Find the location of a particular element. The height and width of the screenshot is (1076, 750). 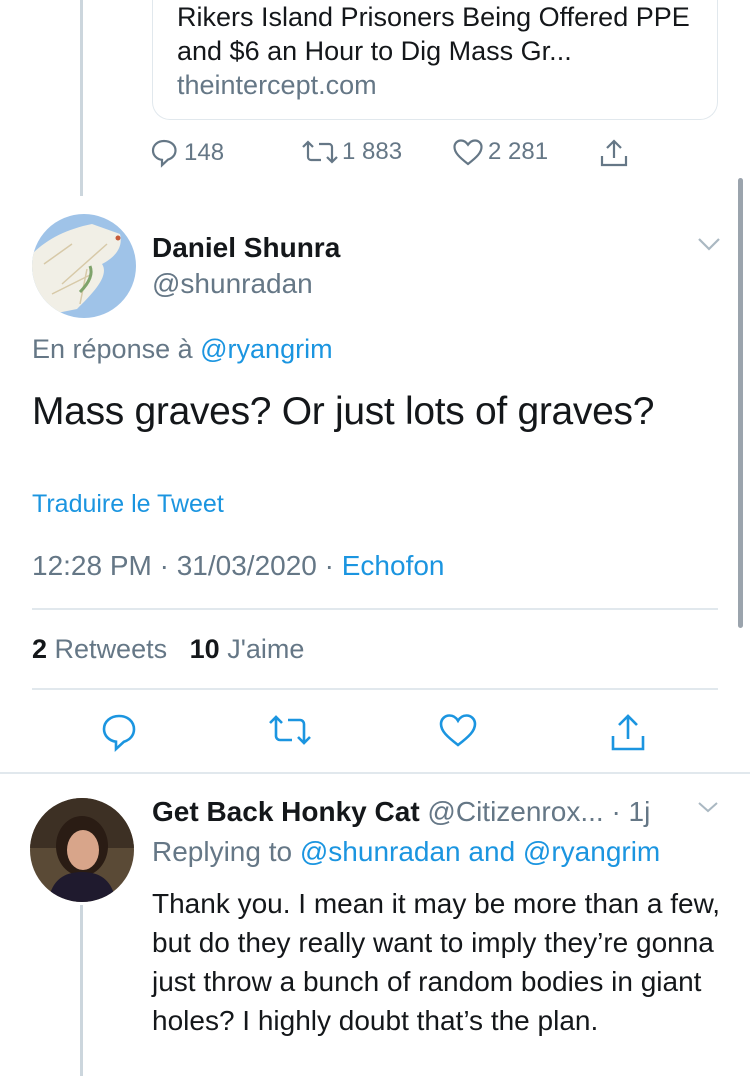

like-button: 2 281 is located at coordinates (500, 152).